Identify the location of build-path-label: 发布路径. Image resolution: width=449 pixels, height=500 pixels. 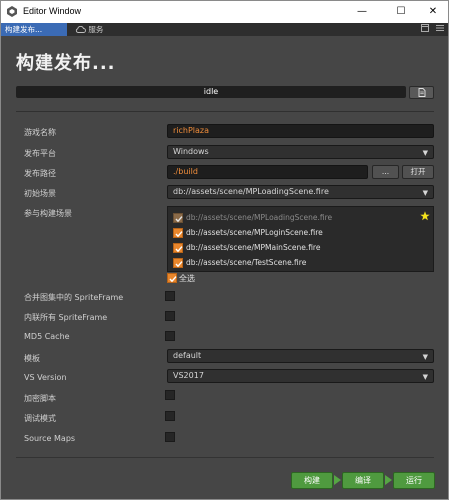
(40, 173).